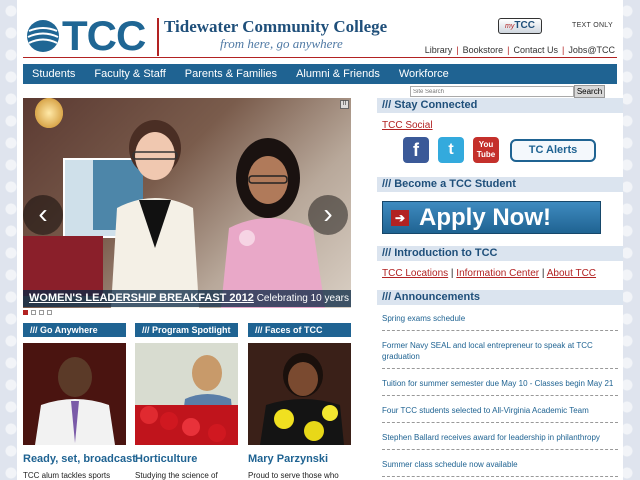  I want to click on contact-us-link: Contact Us, so click(535, 50).